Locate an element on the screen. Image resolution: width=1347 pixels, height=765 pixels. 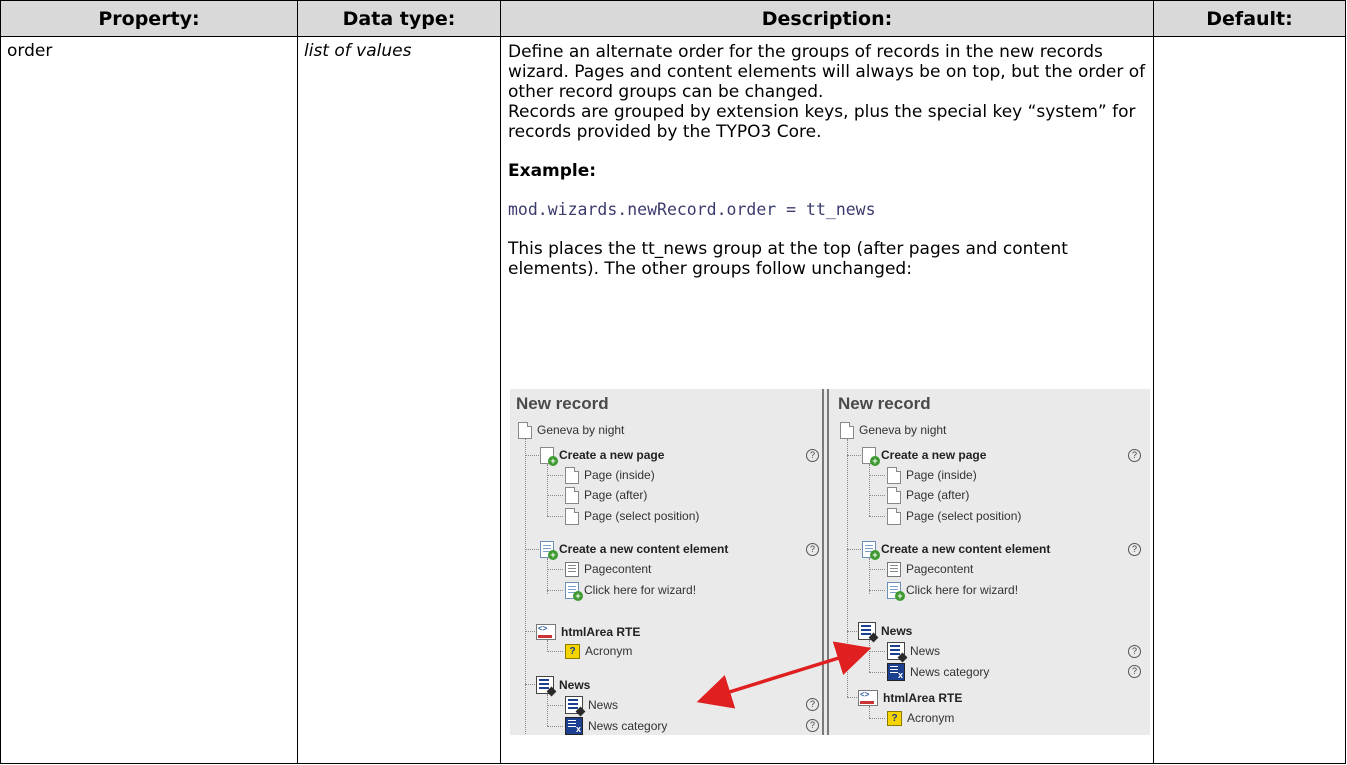
pane-title: New record is located at coordinates (562, 403).